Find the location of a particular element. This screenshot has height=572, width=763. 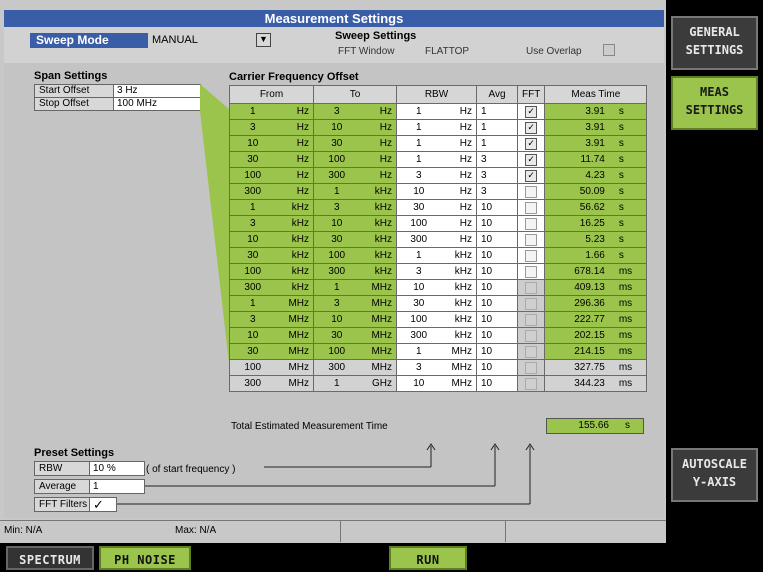

table-row: 1 Hz 3 Hz 1 Hz 1 ✓ 3.91 s is located at coordinates (438, 111).